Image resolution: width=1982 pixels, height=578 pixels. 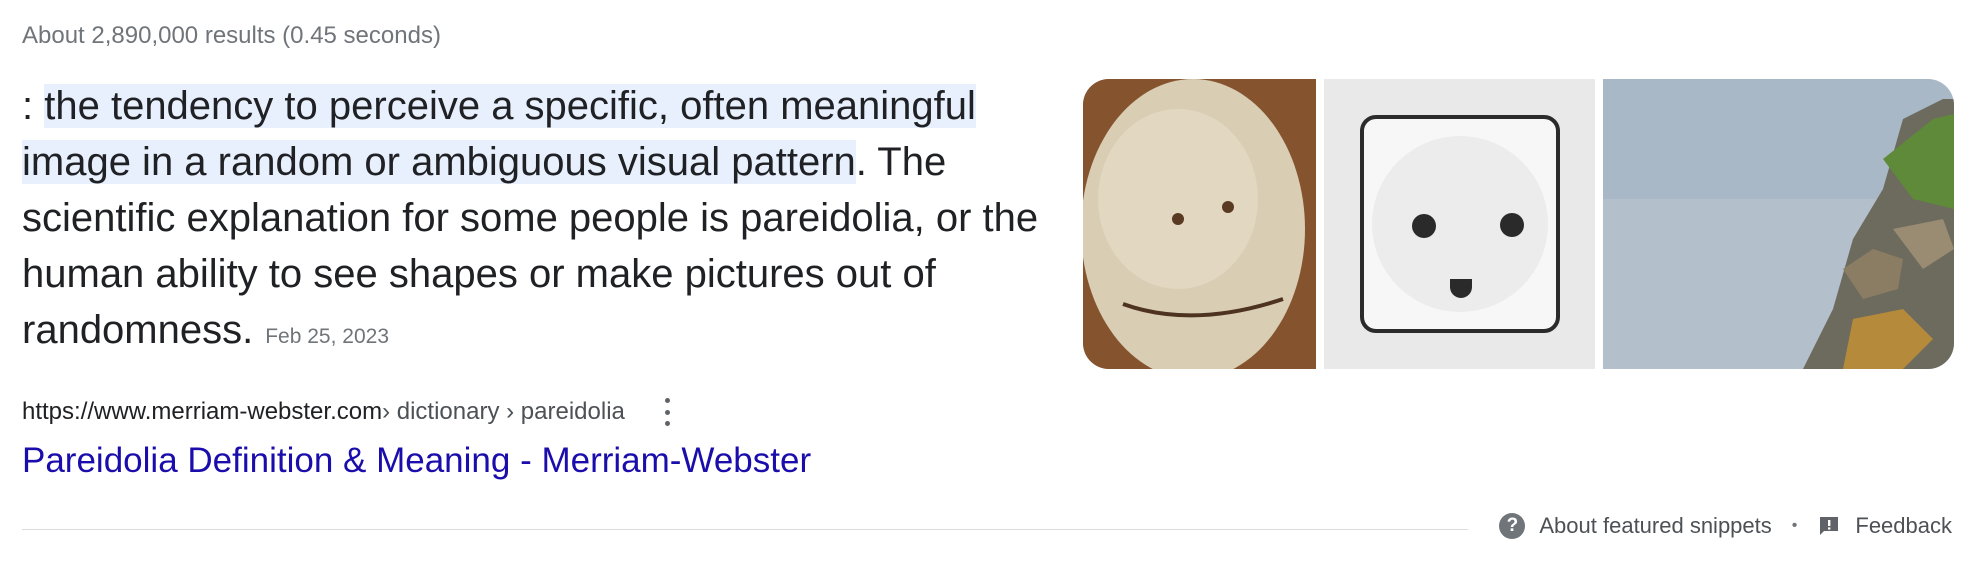 What do you see at coordinates (1903, 526) in the screenshot?
I see `feedback-link: Feedback` at bounding box center [1903, 526].